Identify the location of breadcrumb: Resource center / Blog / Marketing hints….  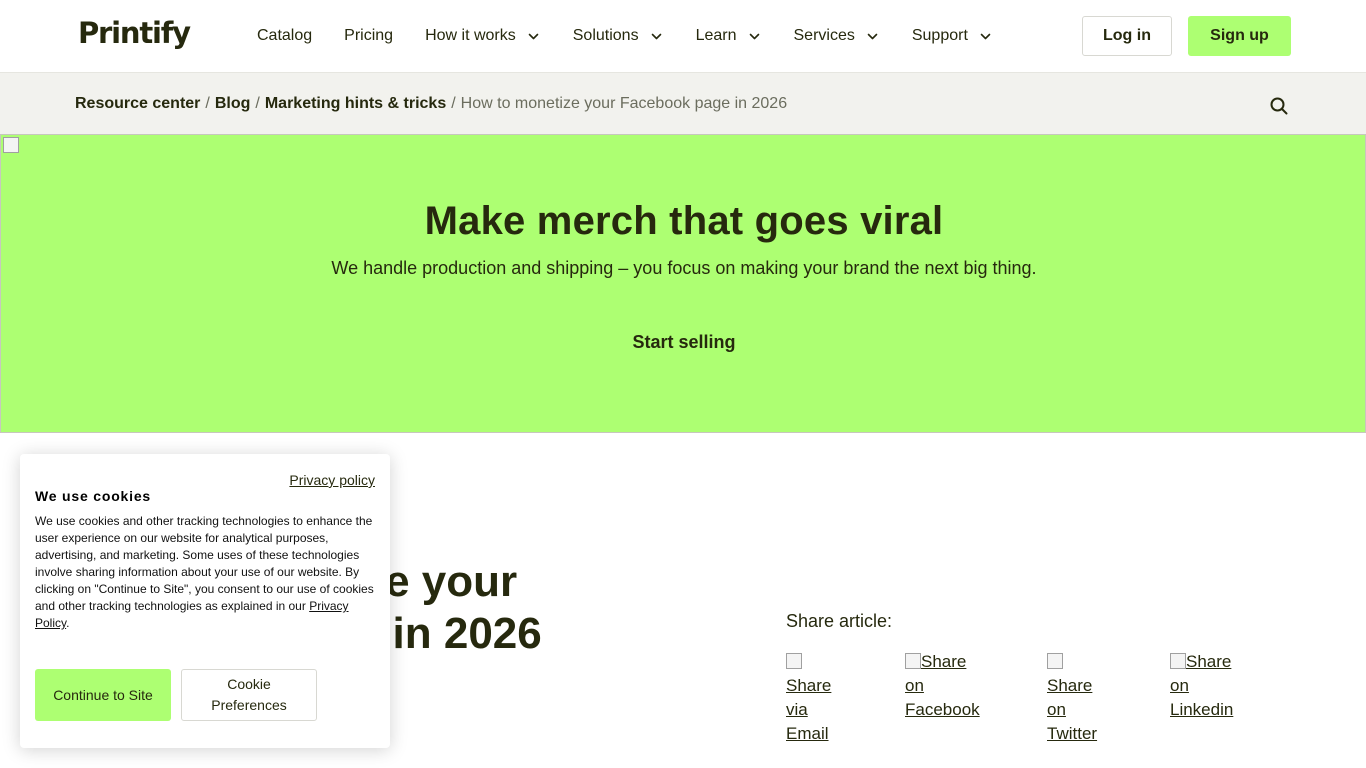
(431, 104).